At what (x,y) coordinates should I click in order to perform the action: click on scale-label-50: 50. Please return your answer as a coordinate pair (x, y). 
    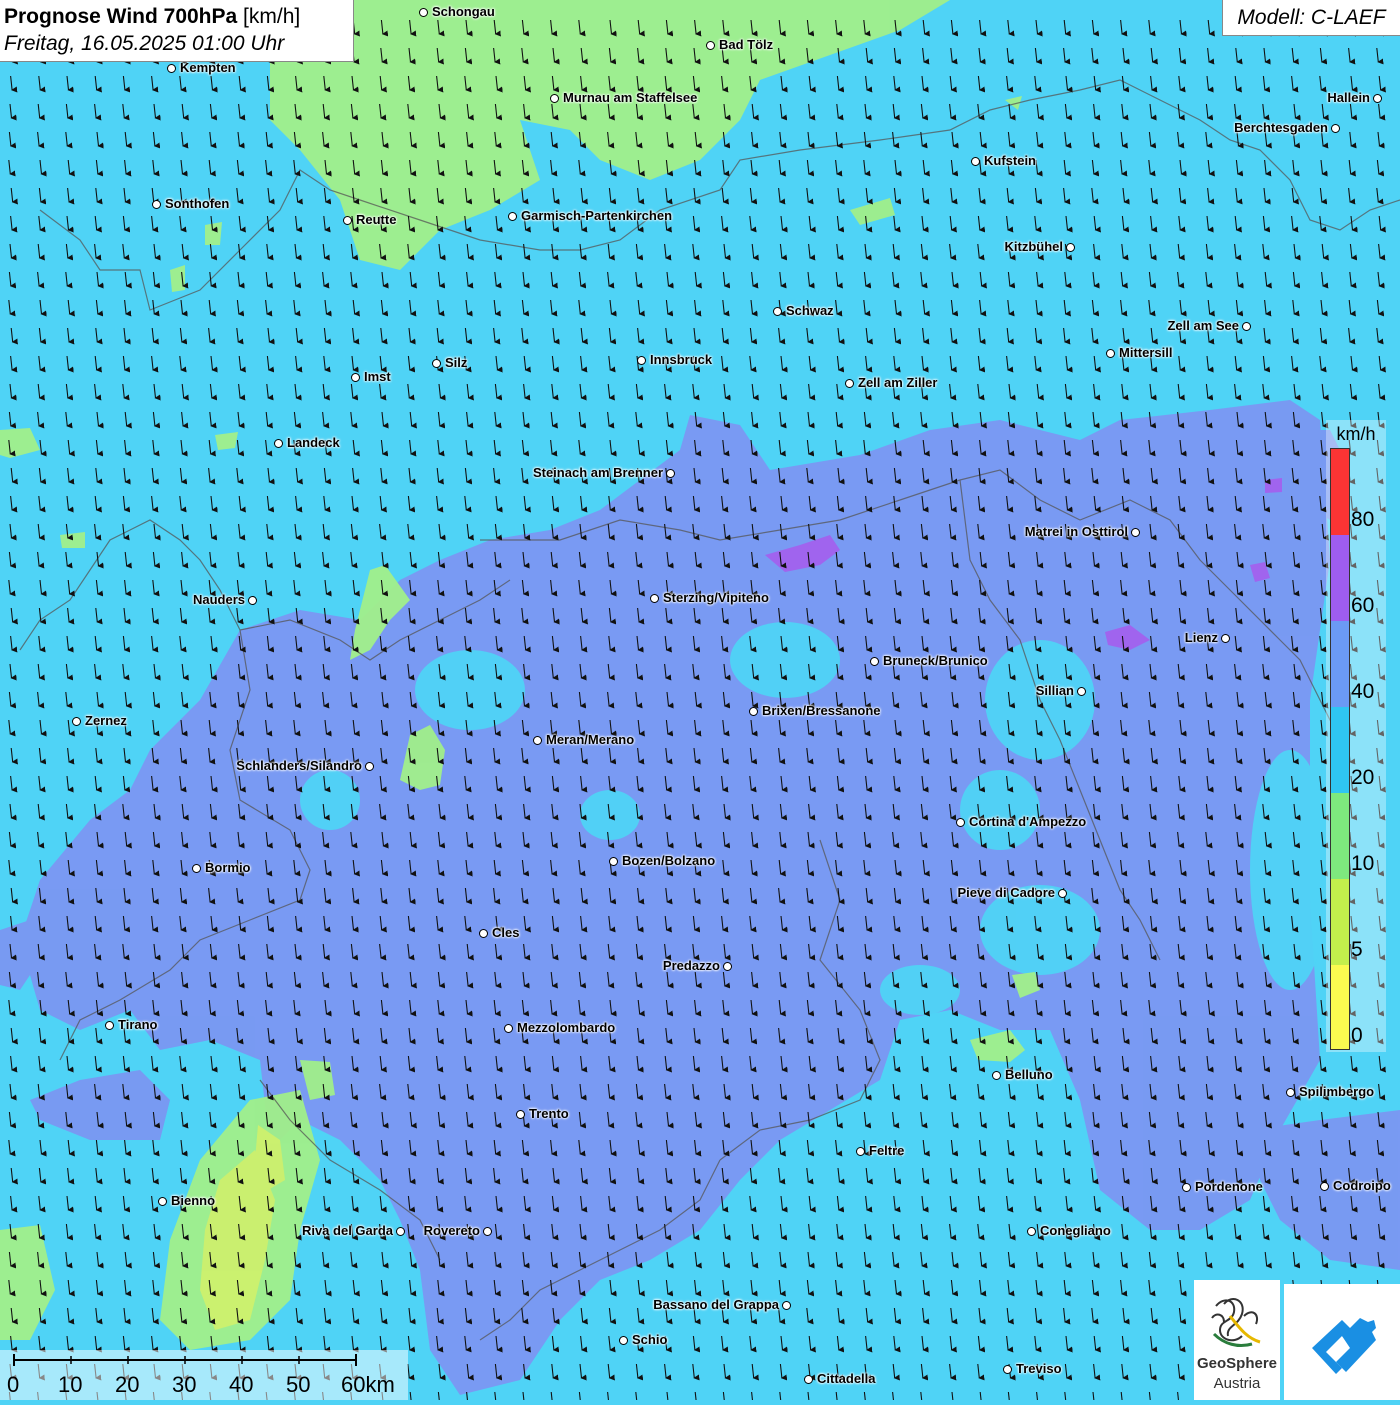
    Looking at the image, I should click on (298, 1384).